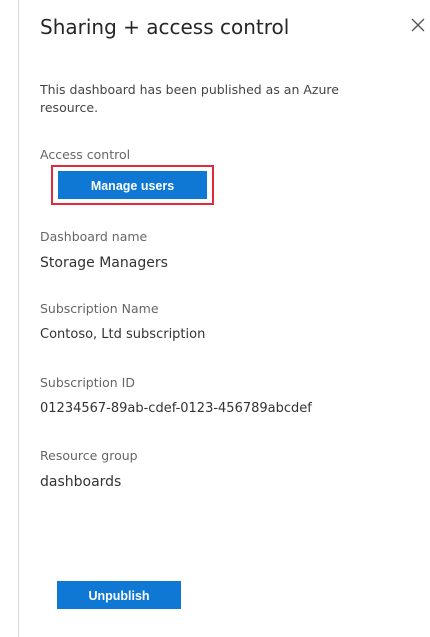  What do you see at coordinates (132, 185) in the screenshot?
I see `manage-users-button: Manage users` at bounding box center [132, 185].